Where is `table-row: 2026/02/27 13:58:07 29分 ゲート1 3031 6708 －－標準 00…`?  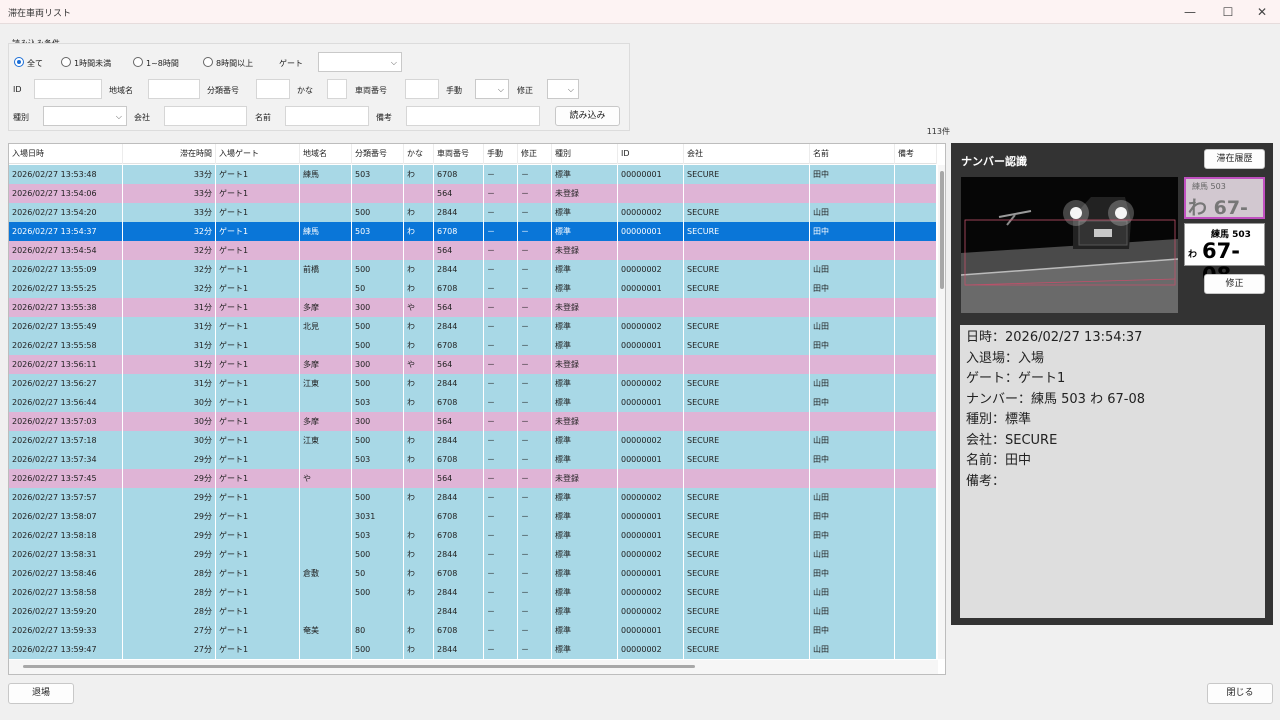 table-row: 2026/02/27 13:58:07 29分 ゲート1 3031 6708 －－標準 00… is located at coordinates (473, 516).